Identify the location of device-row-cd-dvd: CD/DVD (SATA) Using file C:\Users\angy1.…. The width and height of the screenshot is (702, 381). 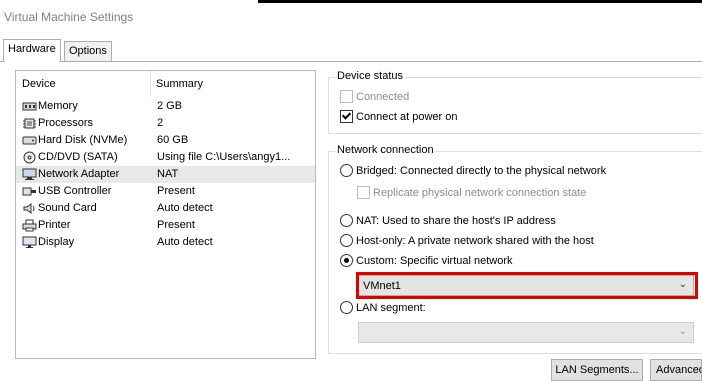
(165, 157).